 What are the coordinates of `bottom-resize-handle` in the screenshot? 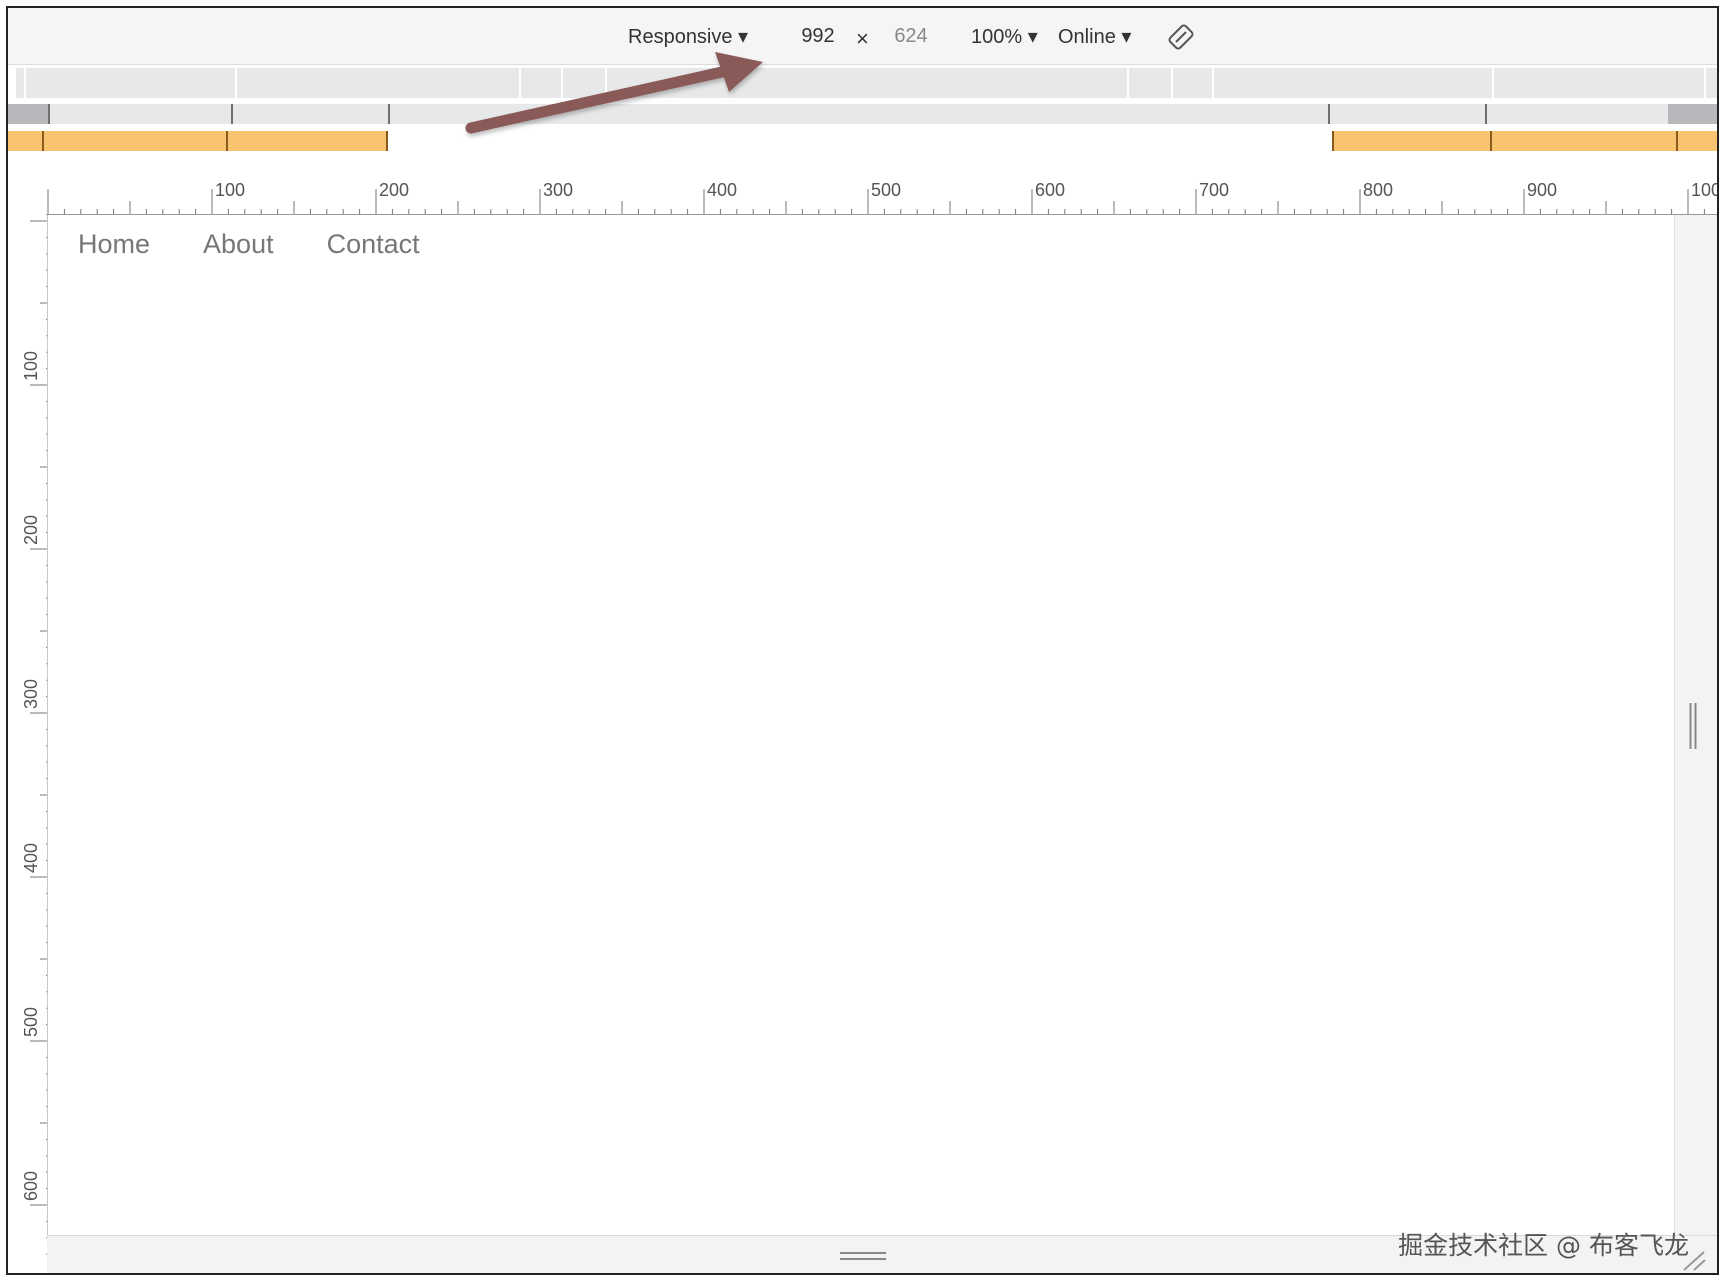 It's located at (863, 1256).